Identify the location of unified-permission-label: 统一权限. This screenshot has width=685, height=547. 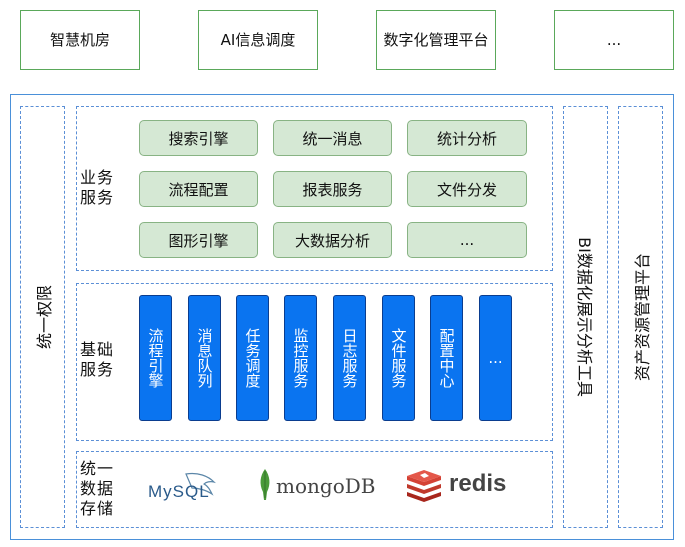
(44, 317).